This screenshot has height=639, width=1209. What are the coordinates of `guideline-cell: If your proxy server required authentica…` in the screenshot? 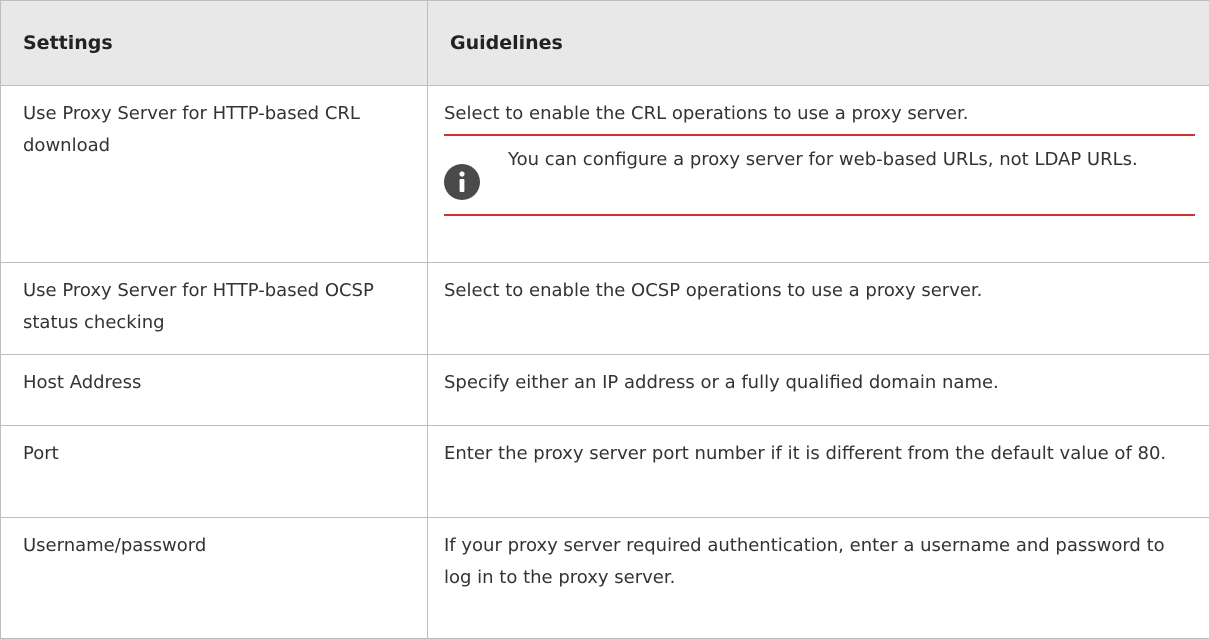 It's located at (818, 578).